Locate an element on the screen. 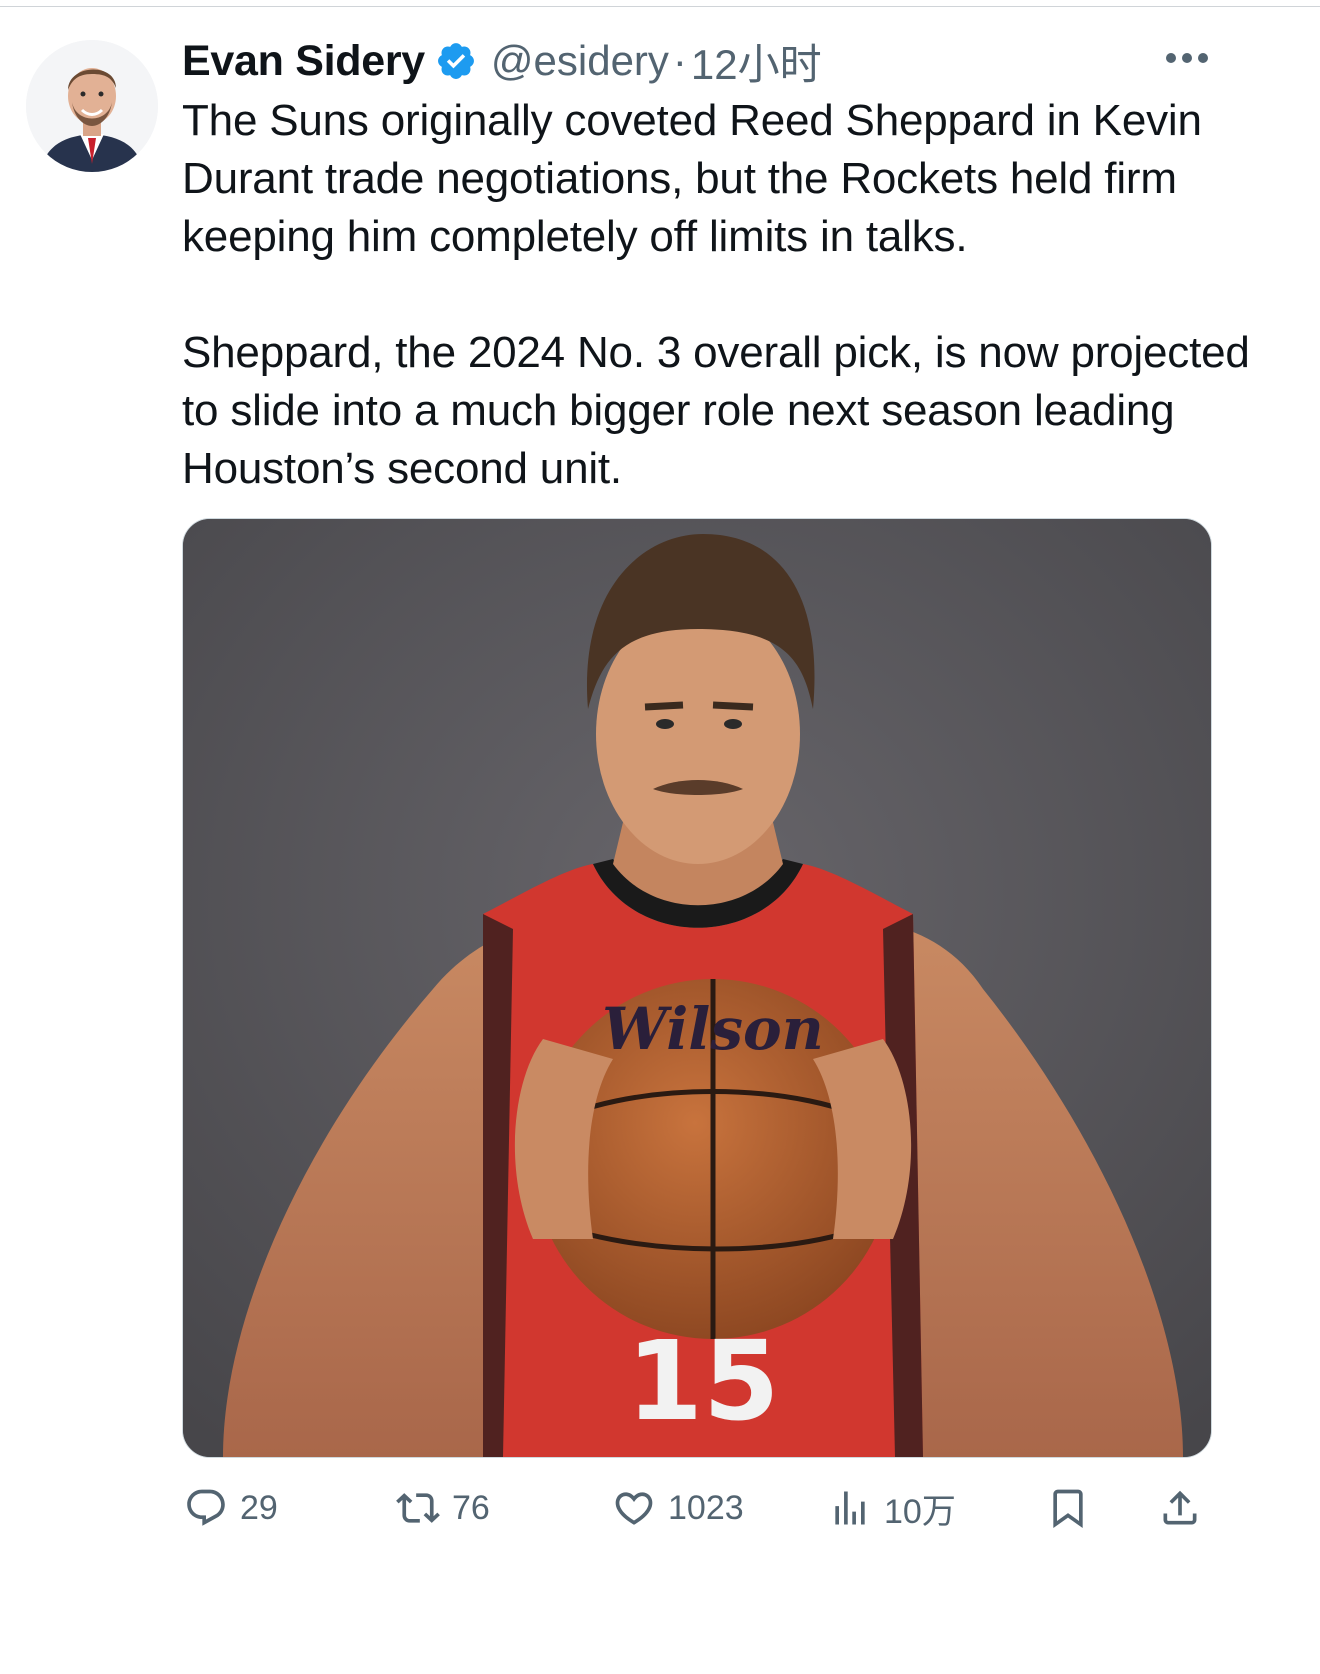  avatar-photo is located at coordinates (92, 106).